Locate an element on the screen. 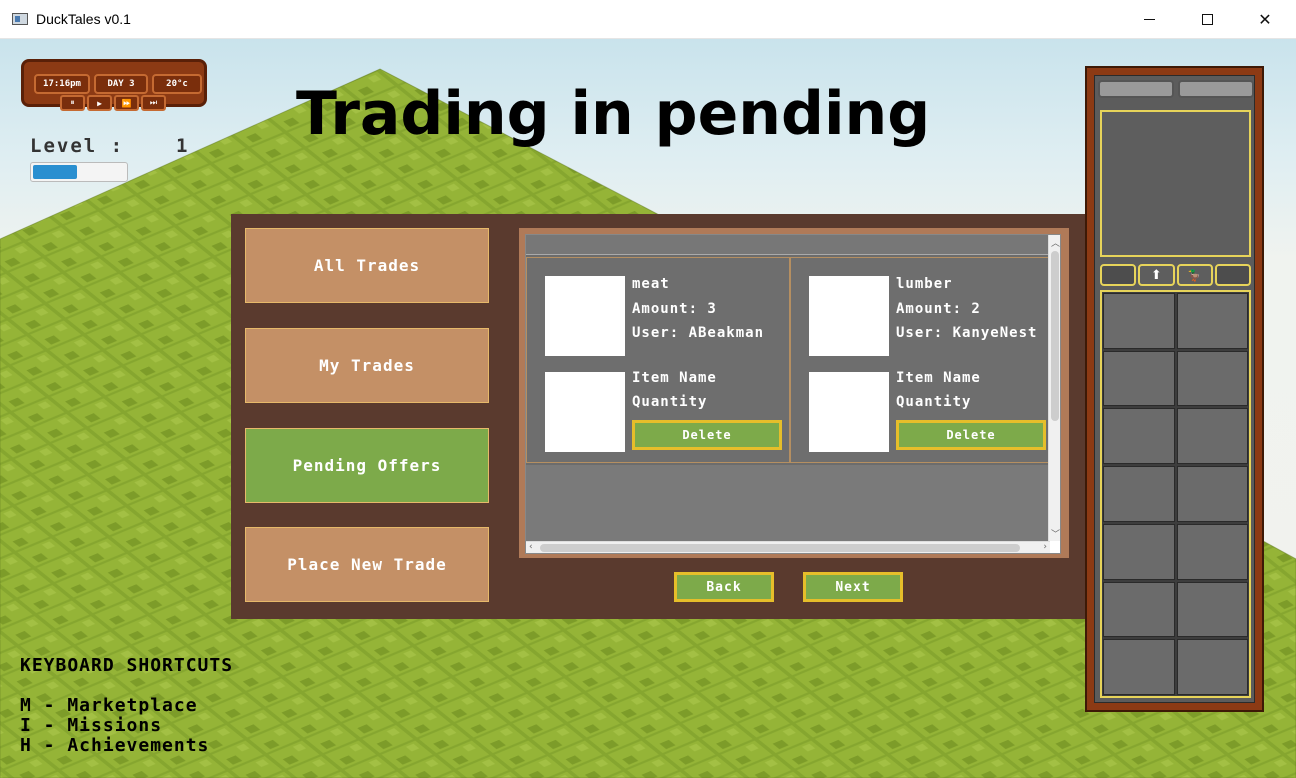 Image resolution: width=1296 pixels, height=778 pixels. scroll-up-icon: ︿ is located at coordinates (1055, 242).